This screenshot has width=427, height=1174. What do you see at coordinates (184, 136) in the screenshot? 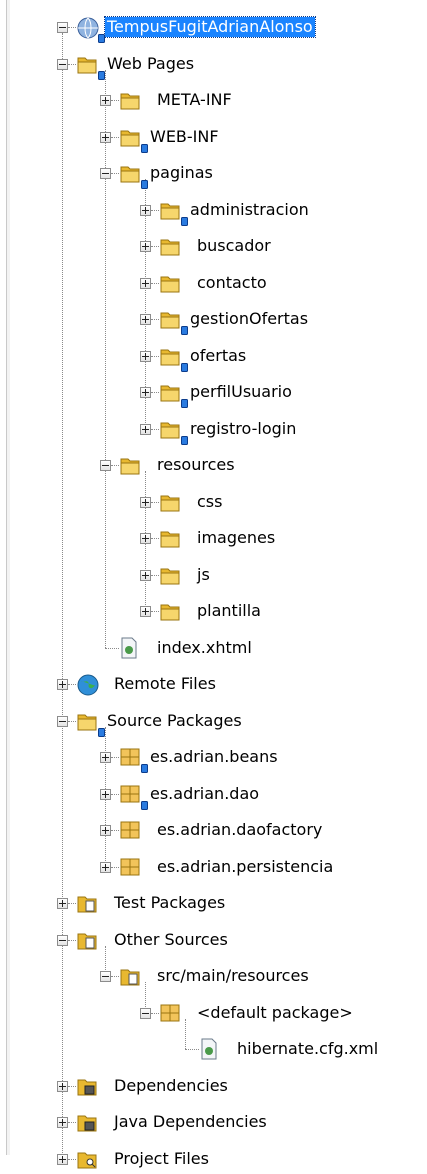
I see `tree-node-label: WEB-INF` at bounding box center [184, 136].